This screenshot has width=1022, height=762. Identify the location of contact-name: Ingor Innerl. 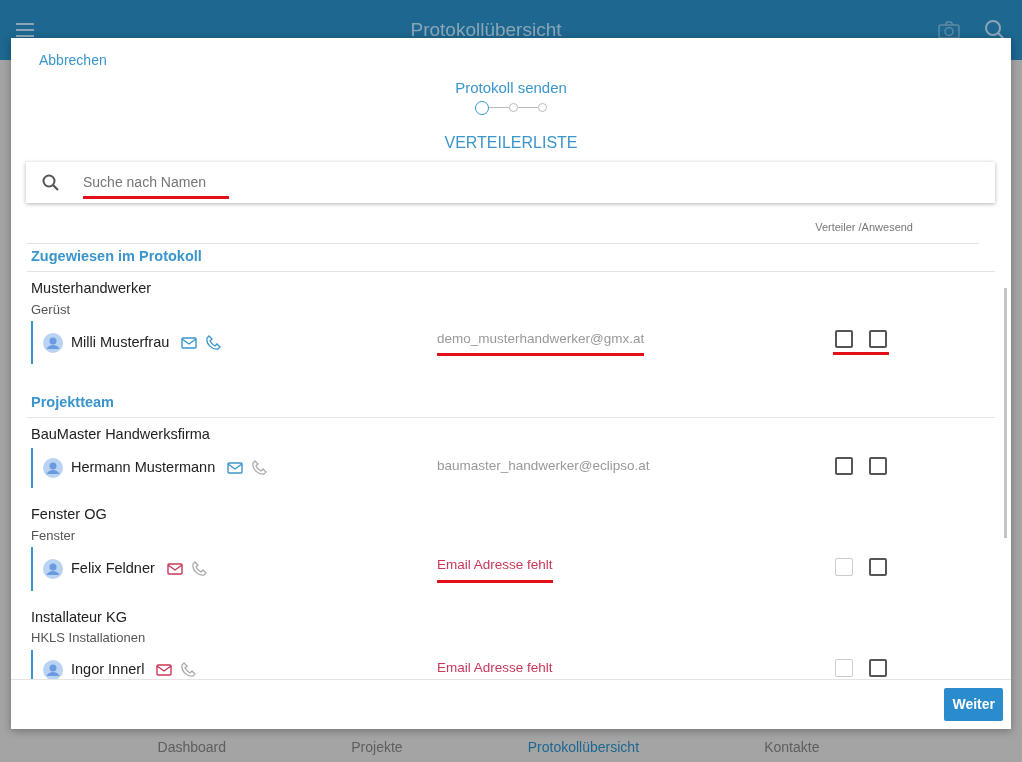
(108, 669).